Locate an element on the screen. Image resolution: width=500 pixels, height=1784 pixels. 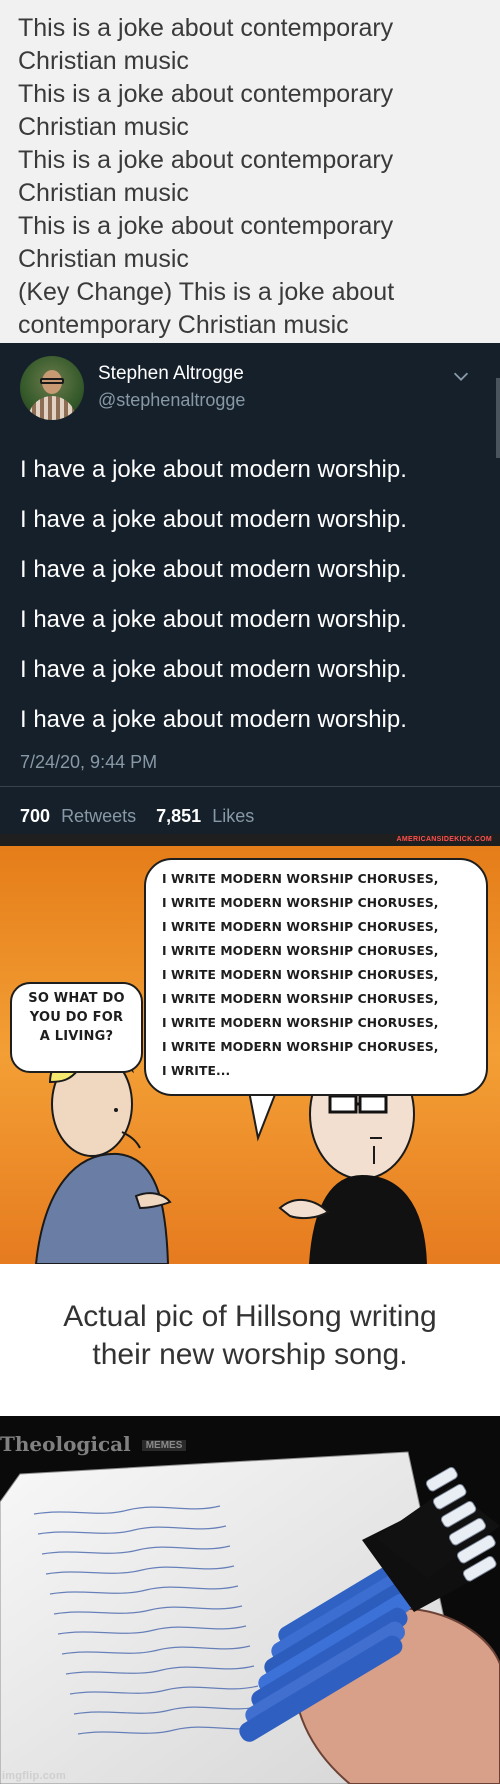
tweet-stats: 700 Retweets 7,851 Likes is located at coordinates (137, 816).